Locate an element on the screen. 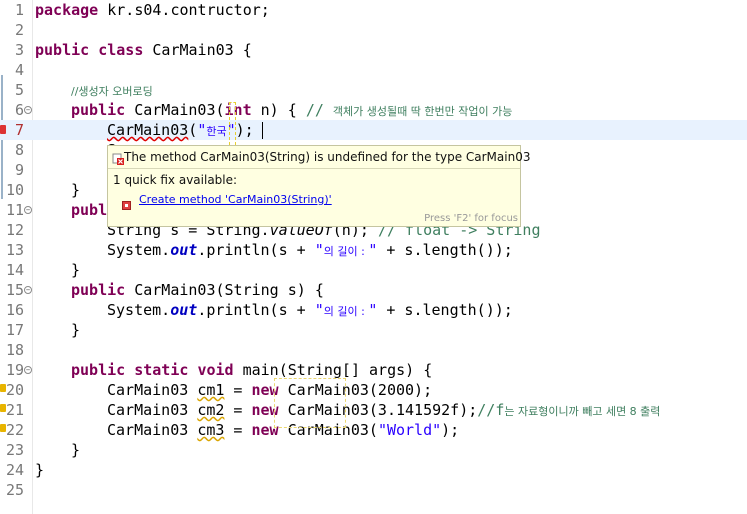 The height and width of the screenshot is (514, 747). keyword: publ is located at coordinates (89, 210).